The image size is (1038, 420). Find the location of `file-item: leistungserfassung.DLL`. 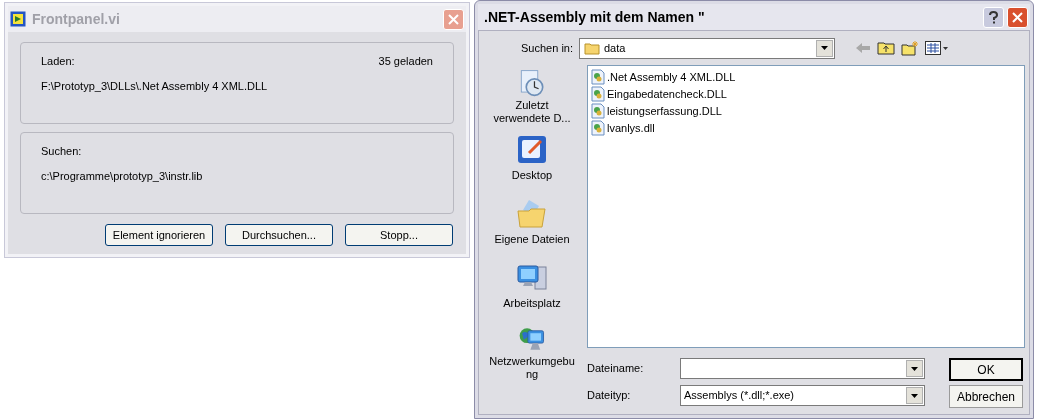

file-item: leistungserfassung.DLL is located at coordinates (806, 111).